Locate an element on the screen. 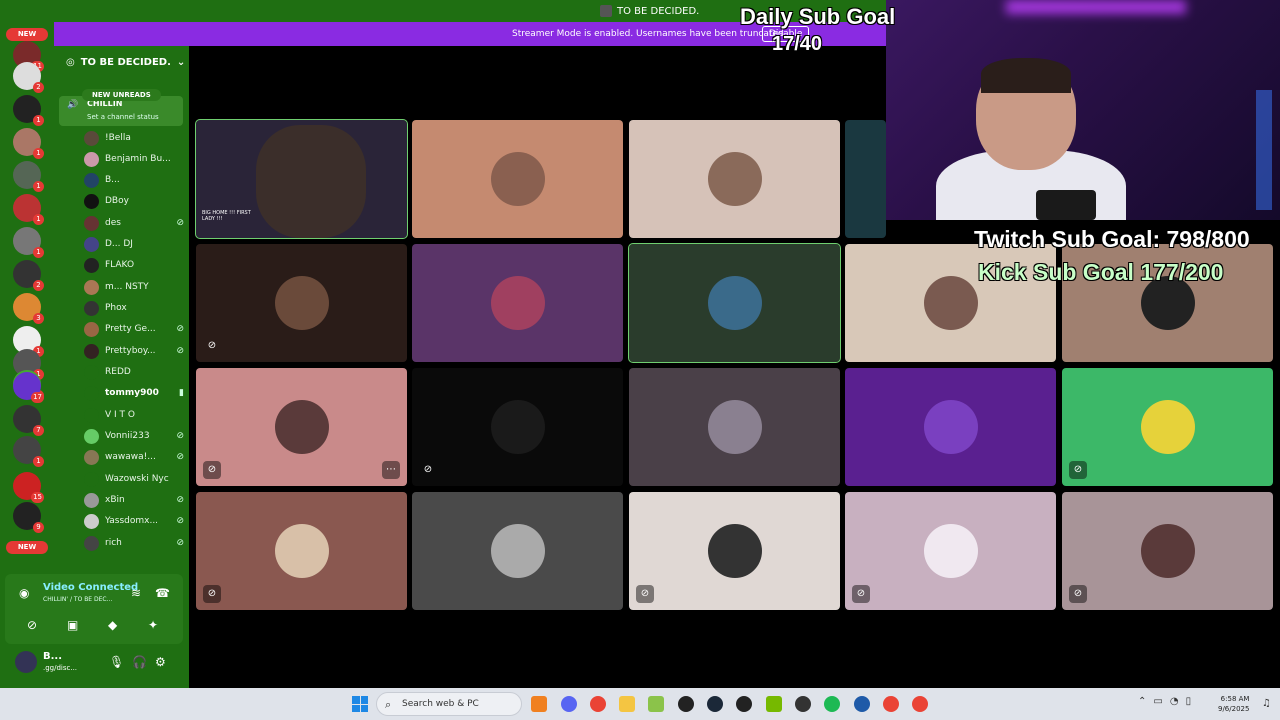  taskbar-search: ⌕ Search web & PC is located at coordinates (449, 704).